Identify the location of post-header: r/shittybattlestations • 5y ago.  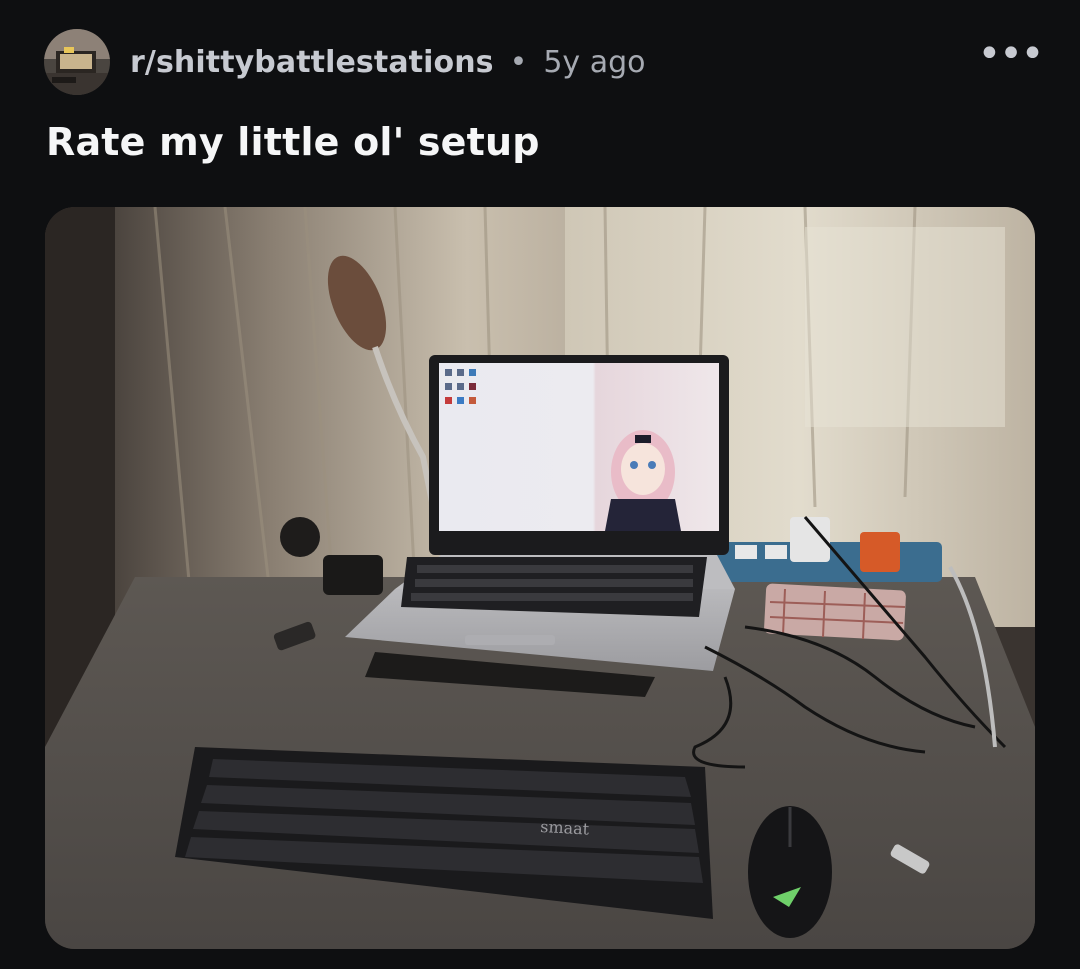
(344, 62).